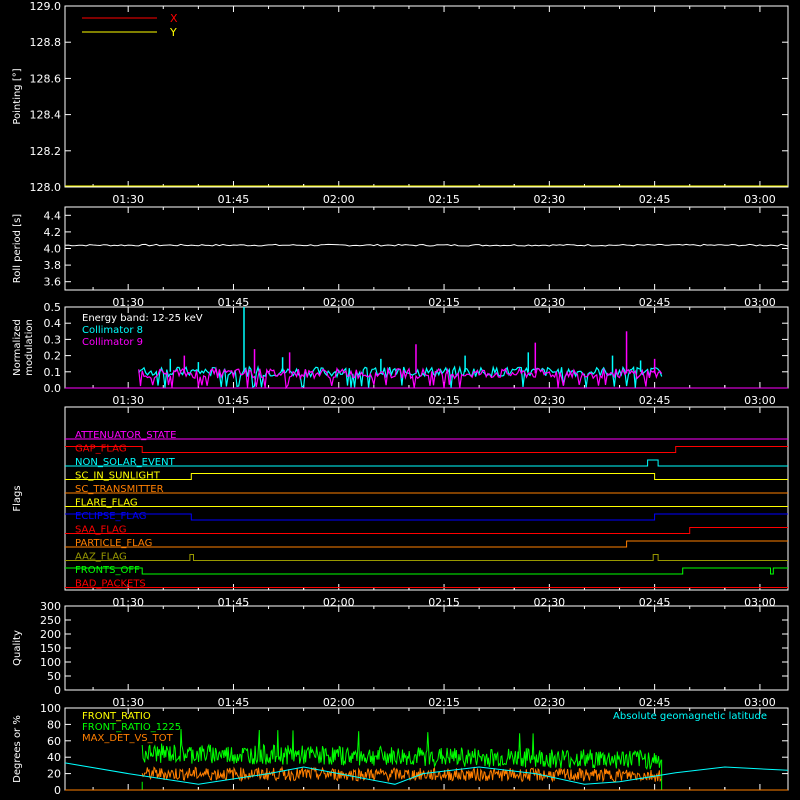 The image size is (800, 800). I want to click on y-axis-label: Roll period [s], so click(17, 248).